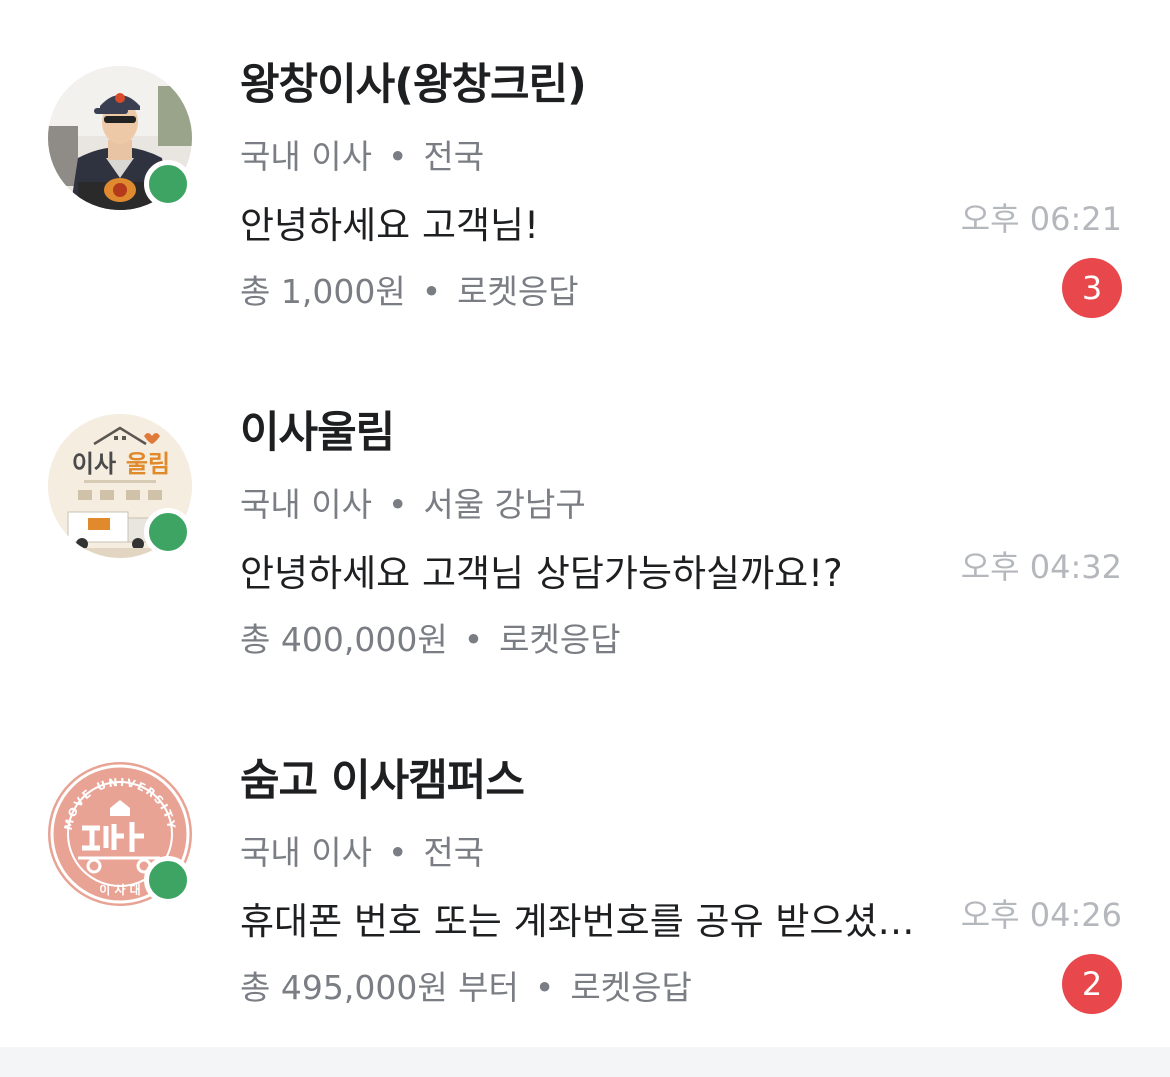  Describe the element at coordinates (317, 433) in the screenshot. I see `partner-name: 이사울림` at that location.